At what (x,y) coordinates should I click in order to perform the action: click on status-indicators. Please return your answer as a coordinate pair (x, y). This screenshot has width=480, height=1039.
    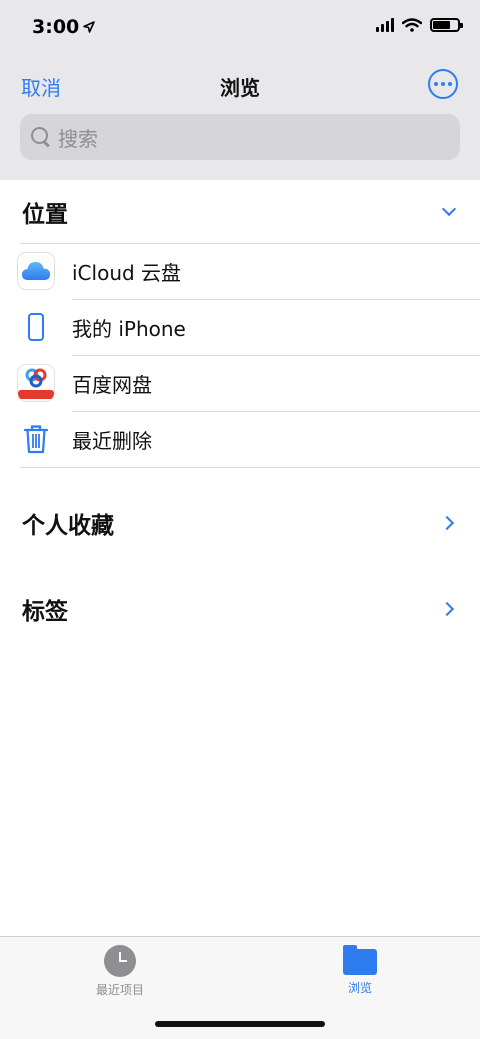
    Looking at the image, I should click on (419, 25).